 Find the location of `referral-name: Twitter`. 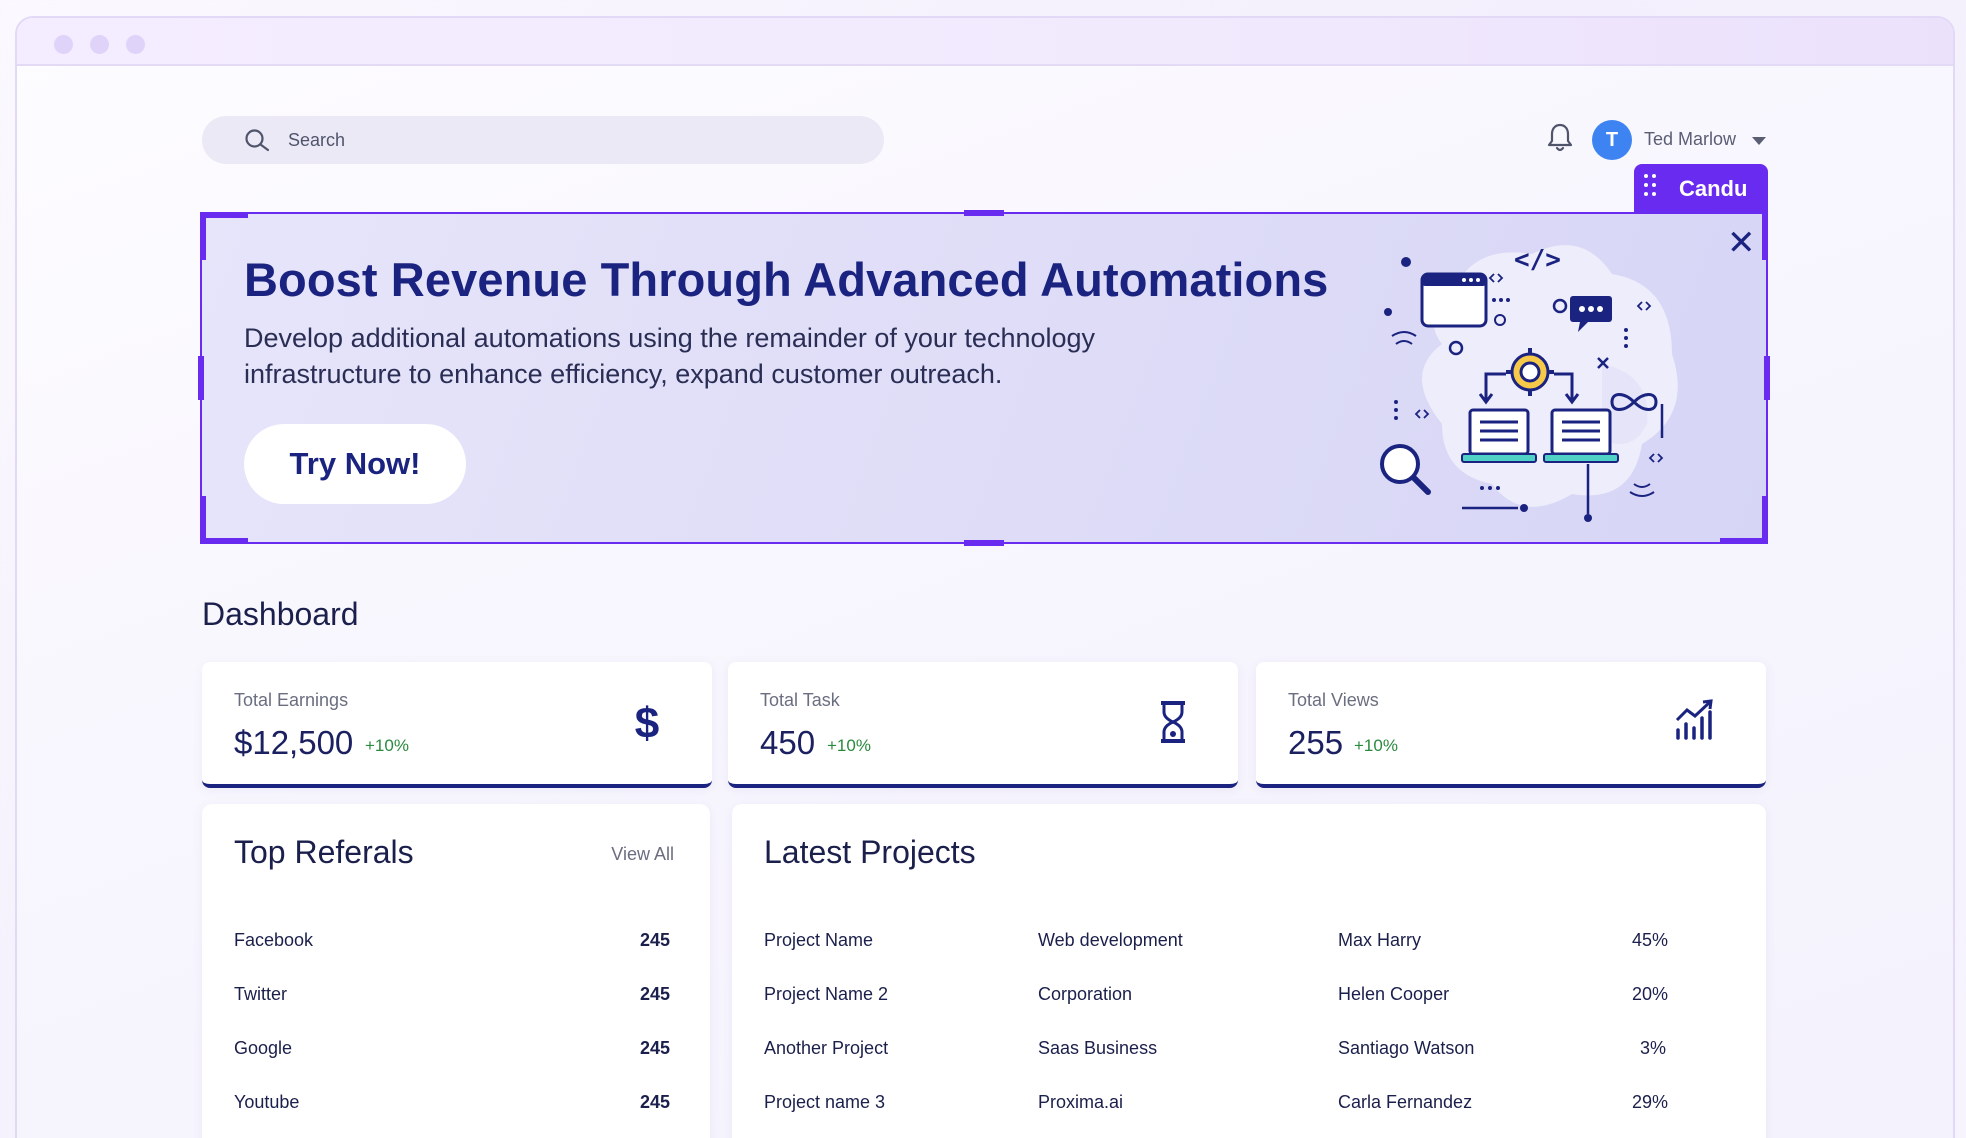

referral-name: Twitter is located at coordinates (261, 994).